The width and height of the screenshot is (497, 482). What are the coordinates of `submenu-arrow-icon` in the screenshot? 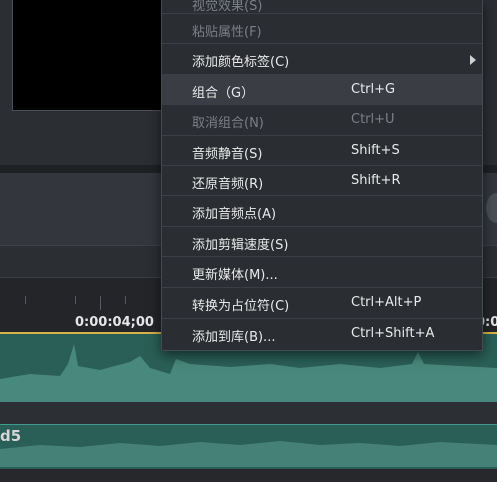 It's located at (473, 60).